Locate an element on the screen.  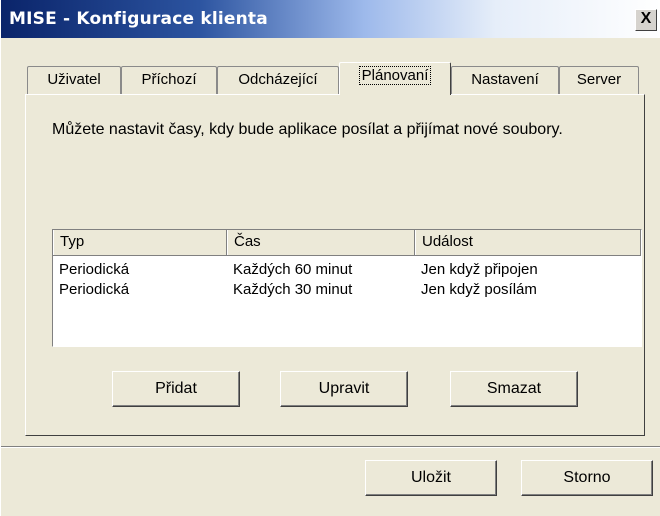
close-button: X is located at coordinates (646, 20).